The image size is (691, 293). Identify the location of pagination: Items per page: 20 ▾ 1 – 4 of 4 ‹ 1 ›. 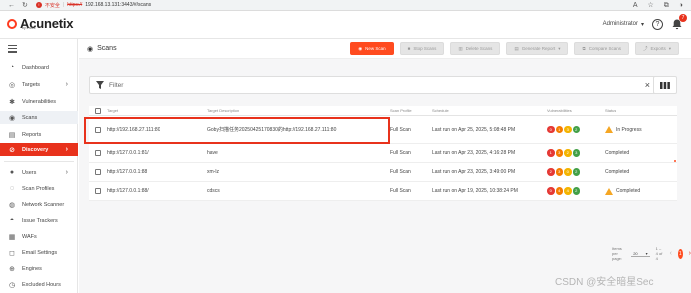
(651, 253).